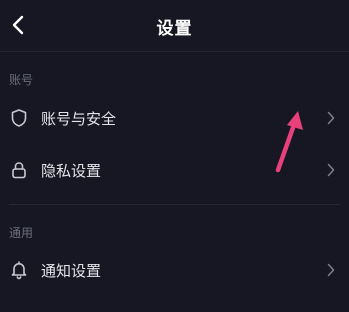  I want to click on settings-row-label: 隐私设置, so click(71, 171).